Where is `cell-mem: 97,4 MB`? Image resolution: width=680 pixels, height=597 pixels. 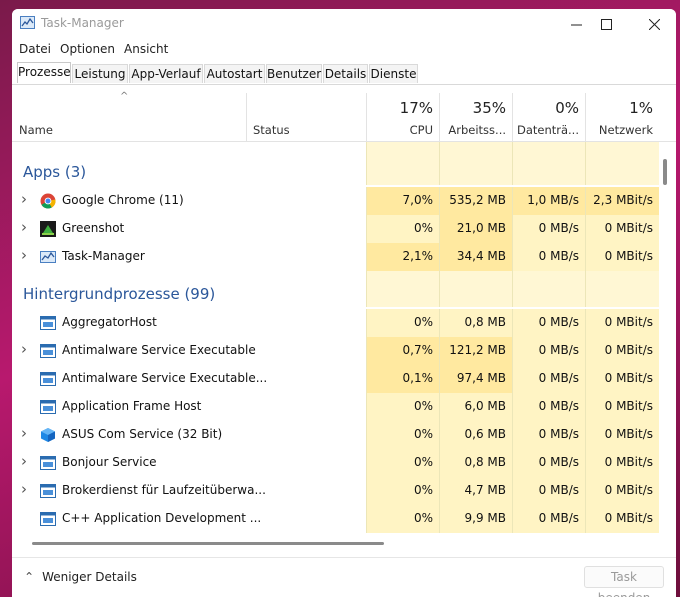
cell-mem: 97,4 MB is located at coordinates (475, 379).